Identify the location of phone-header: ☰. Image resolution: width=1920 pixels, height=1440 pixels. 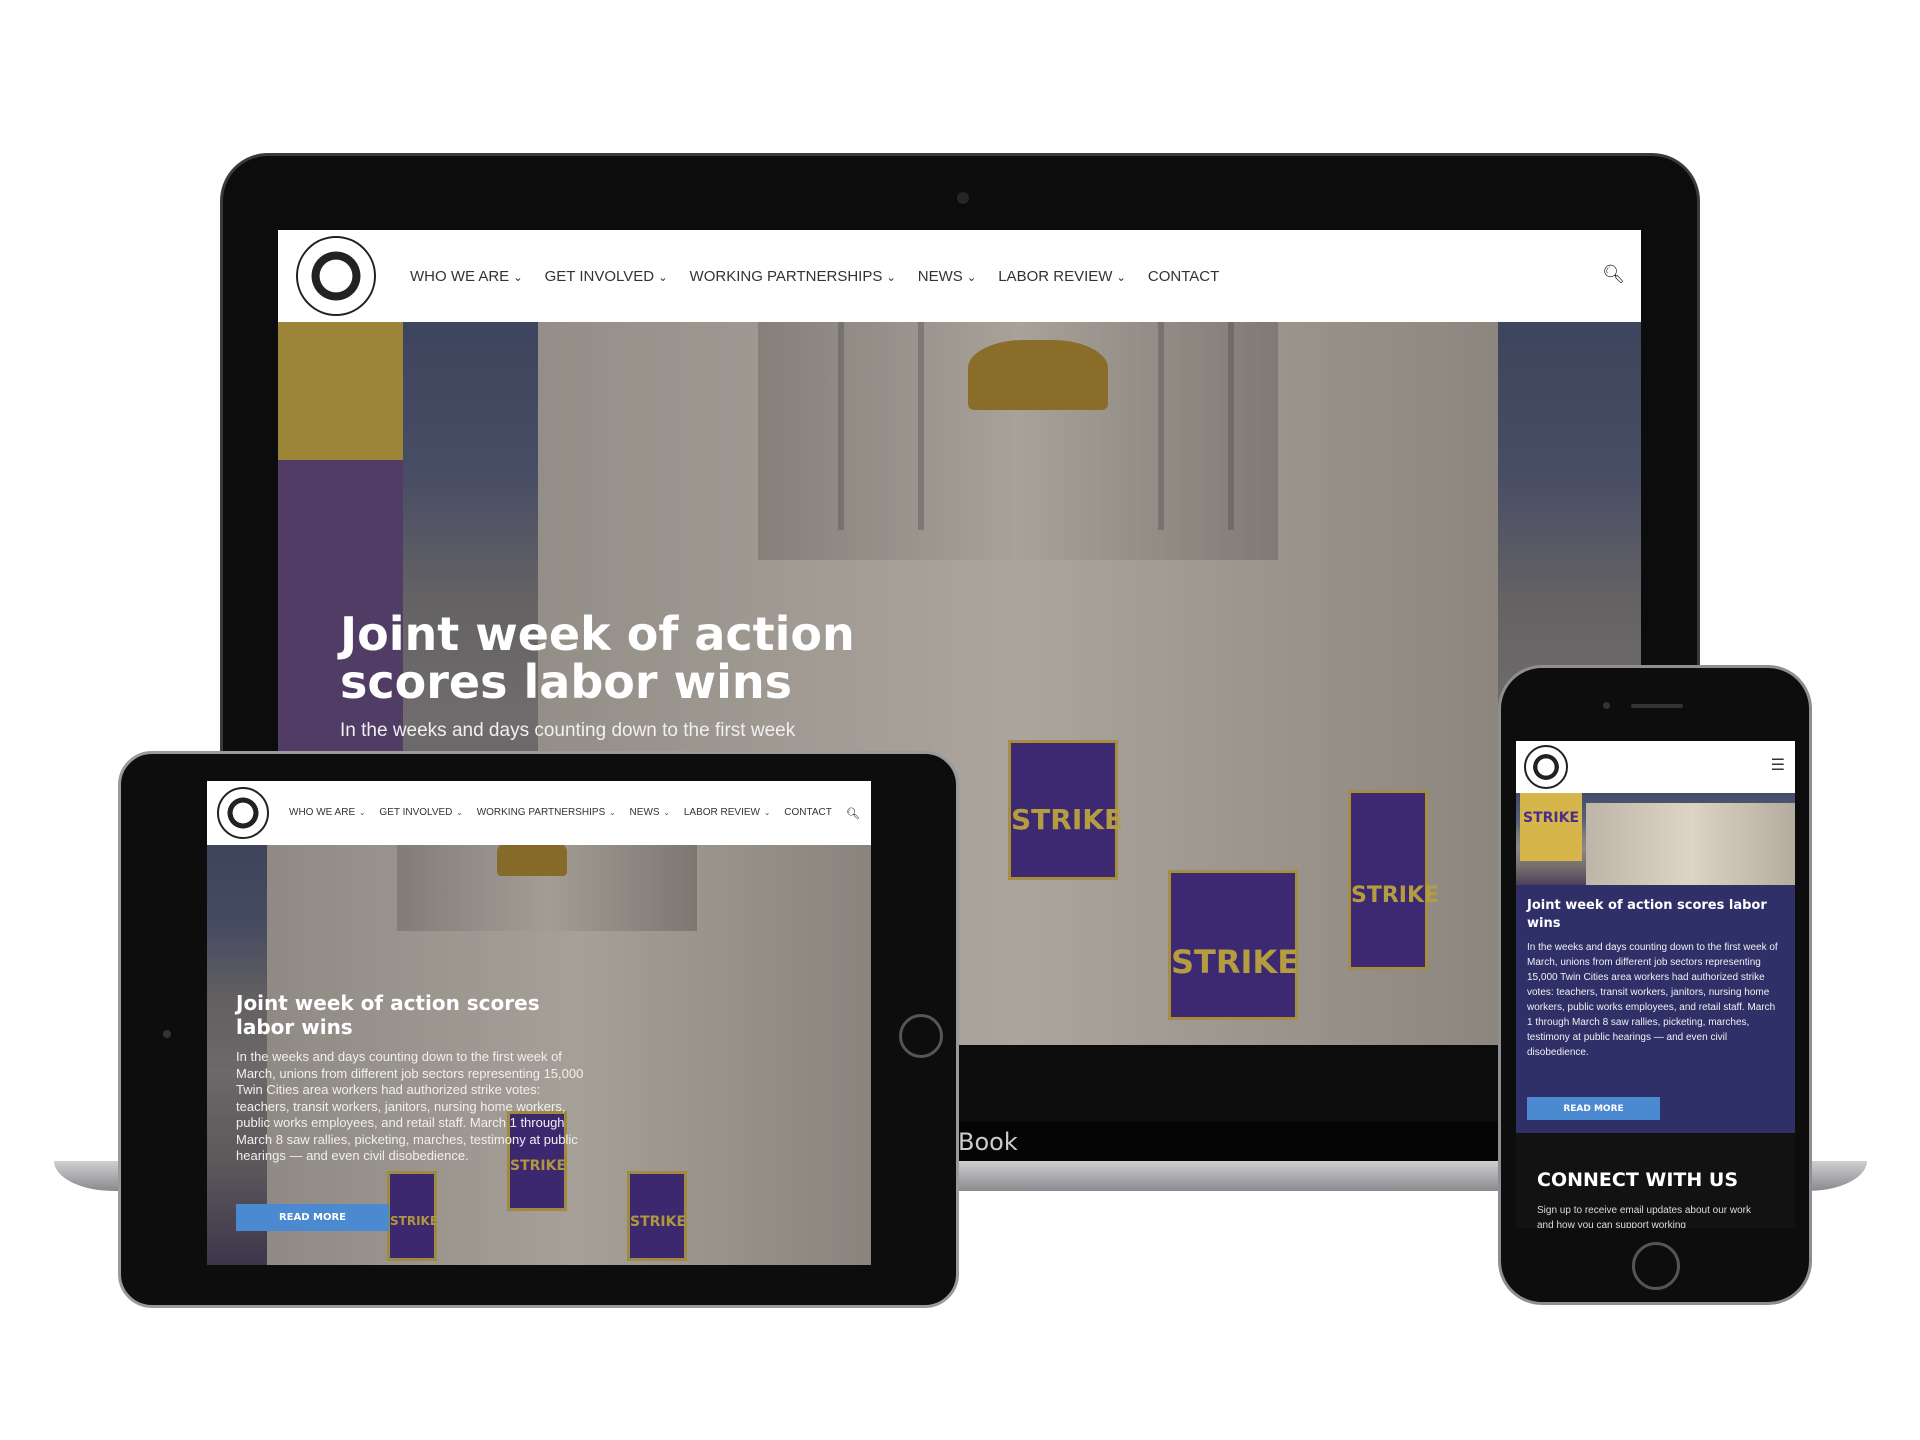
(1655, 767).